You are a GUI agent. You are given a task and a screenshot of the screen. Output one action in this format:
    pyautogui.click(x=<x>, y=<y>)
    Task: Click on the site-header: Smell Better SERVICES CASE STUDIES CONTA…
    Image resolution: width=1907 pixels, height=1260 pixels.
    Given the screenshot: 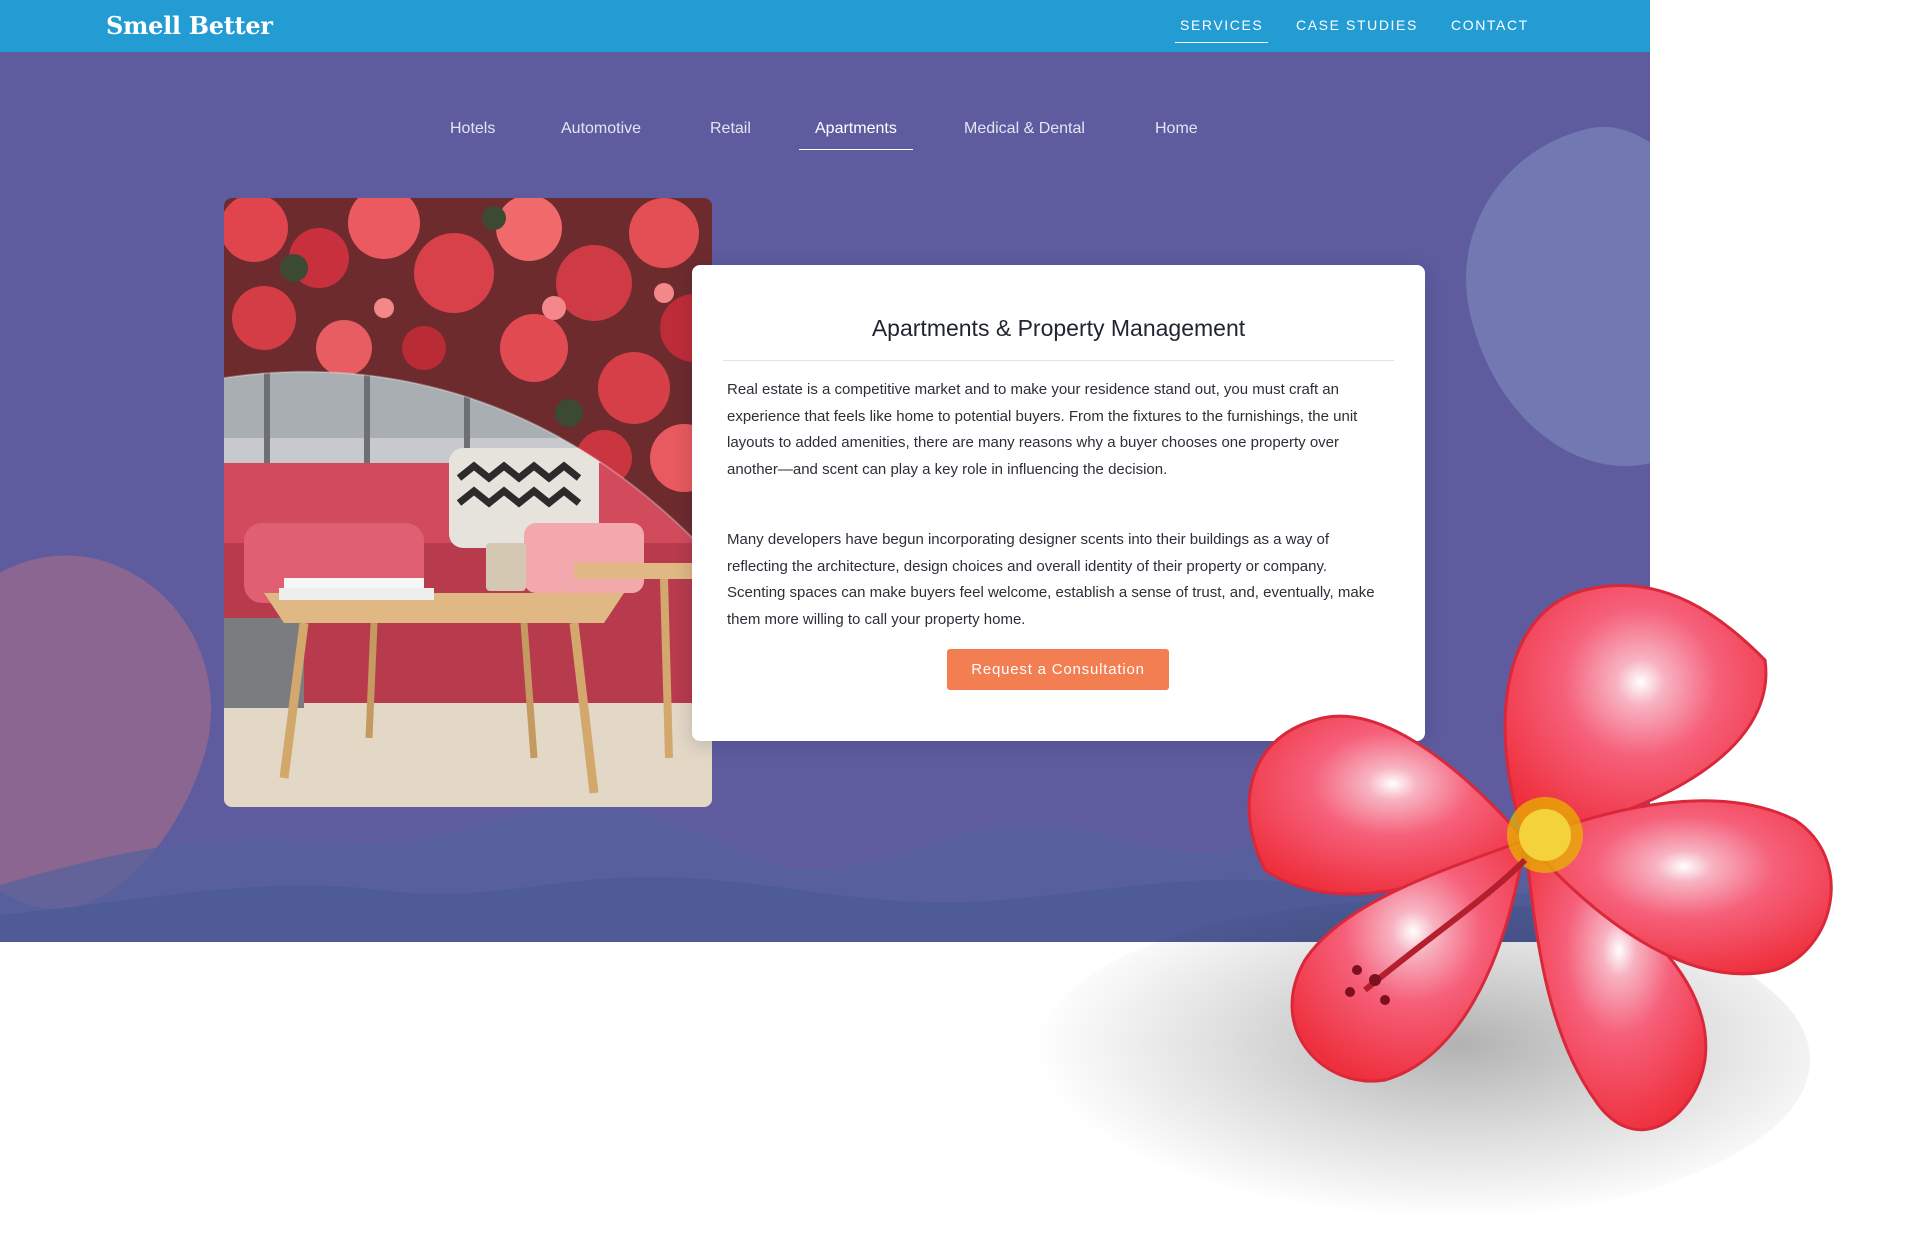 What is the action you would take?
    pyautogui.click(x=825, y=26)
    